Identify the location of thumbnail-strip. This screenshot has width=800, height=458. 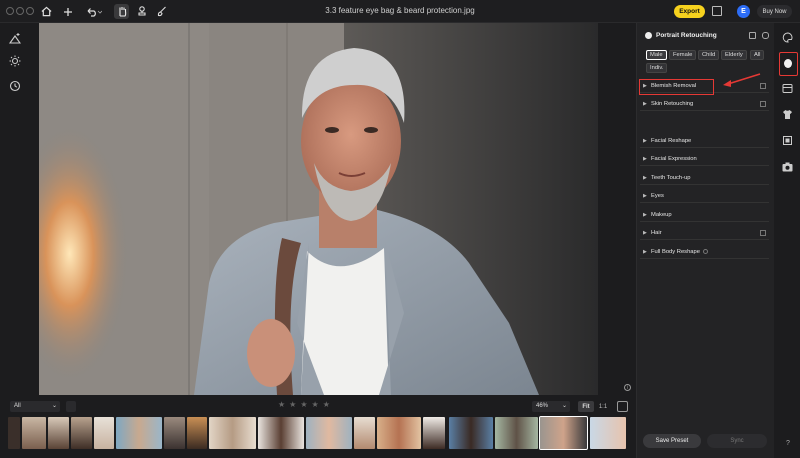
(319, 433).